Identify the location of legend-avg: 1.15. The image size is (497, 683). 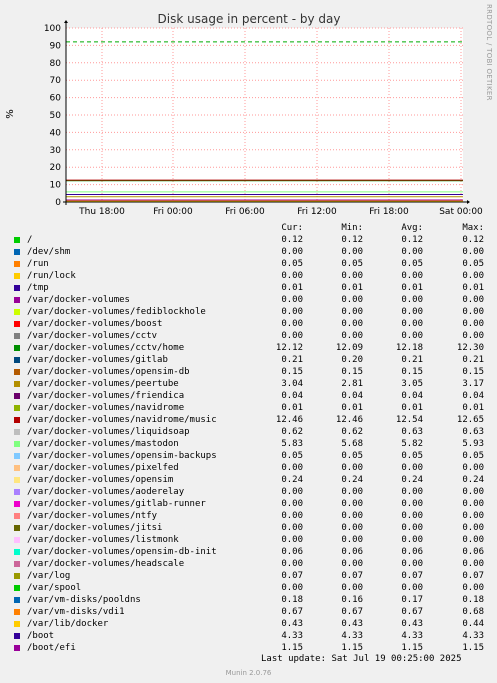
(412, 648).